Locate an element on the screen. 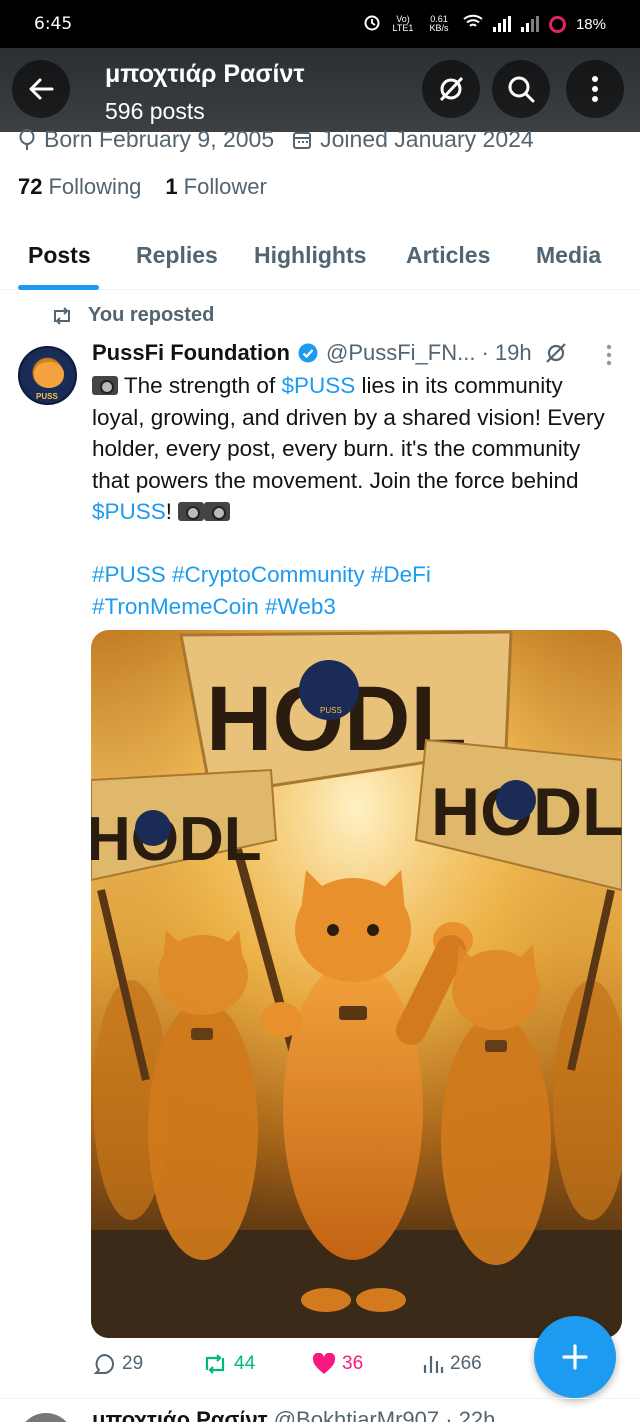 This screenshot has width=640, height=1422. post-header: PussFi Foundation @PussFi_FN... · 19h is located at coordinates (352, 353).